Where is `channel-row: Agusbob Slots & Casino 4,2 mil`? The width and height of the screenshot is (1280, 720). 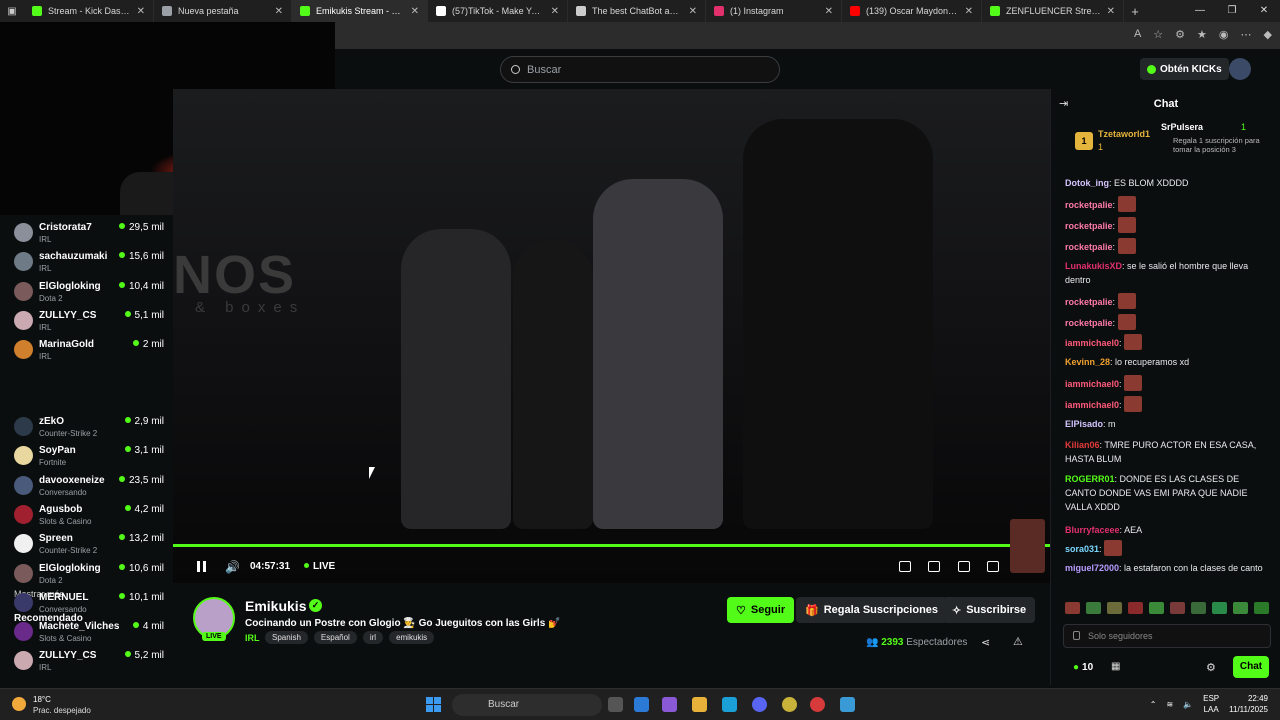 channel-row: Agusbob Slots & Casino 4,2 mil is located at coordinates (89, 515).